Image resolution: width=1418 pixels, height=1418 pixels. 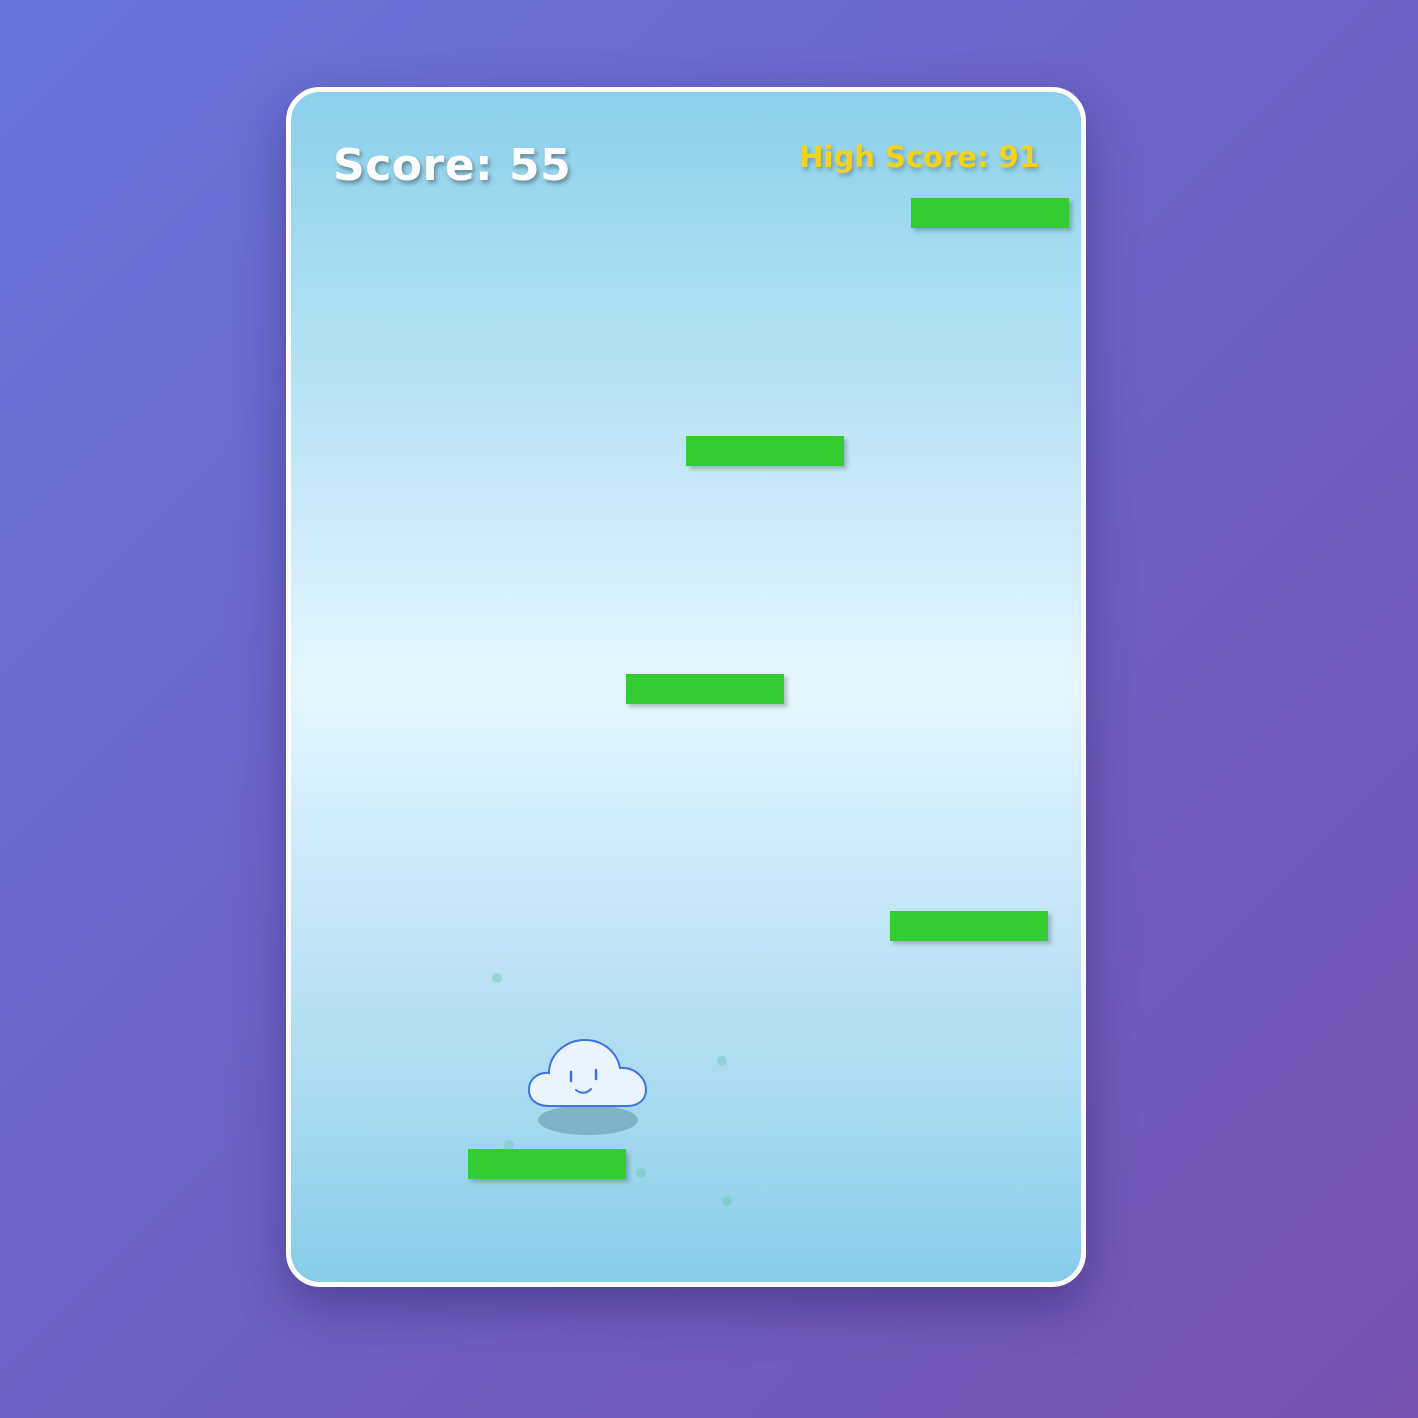 I want to click on cloud-face-icon, so click(x=587, y=1072).